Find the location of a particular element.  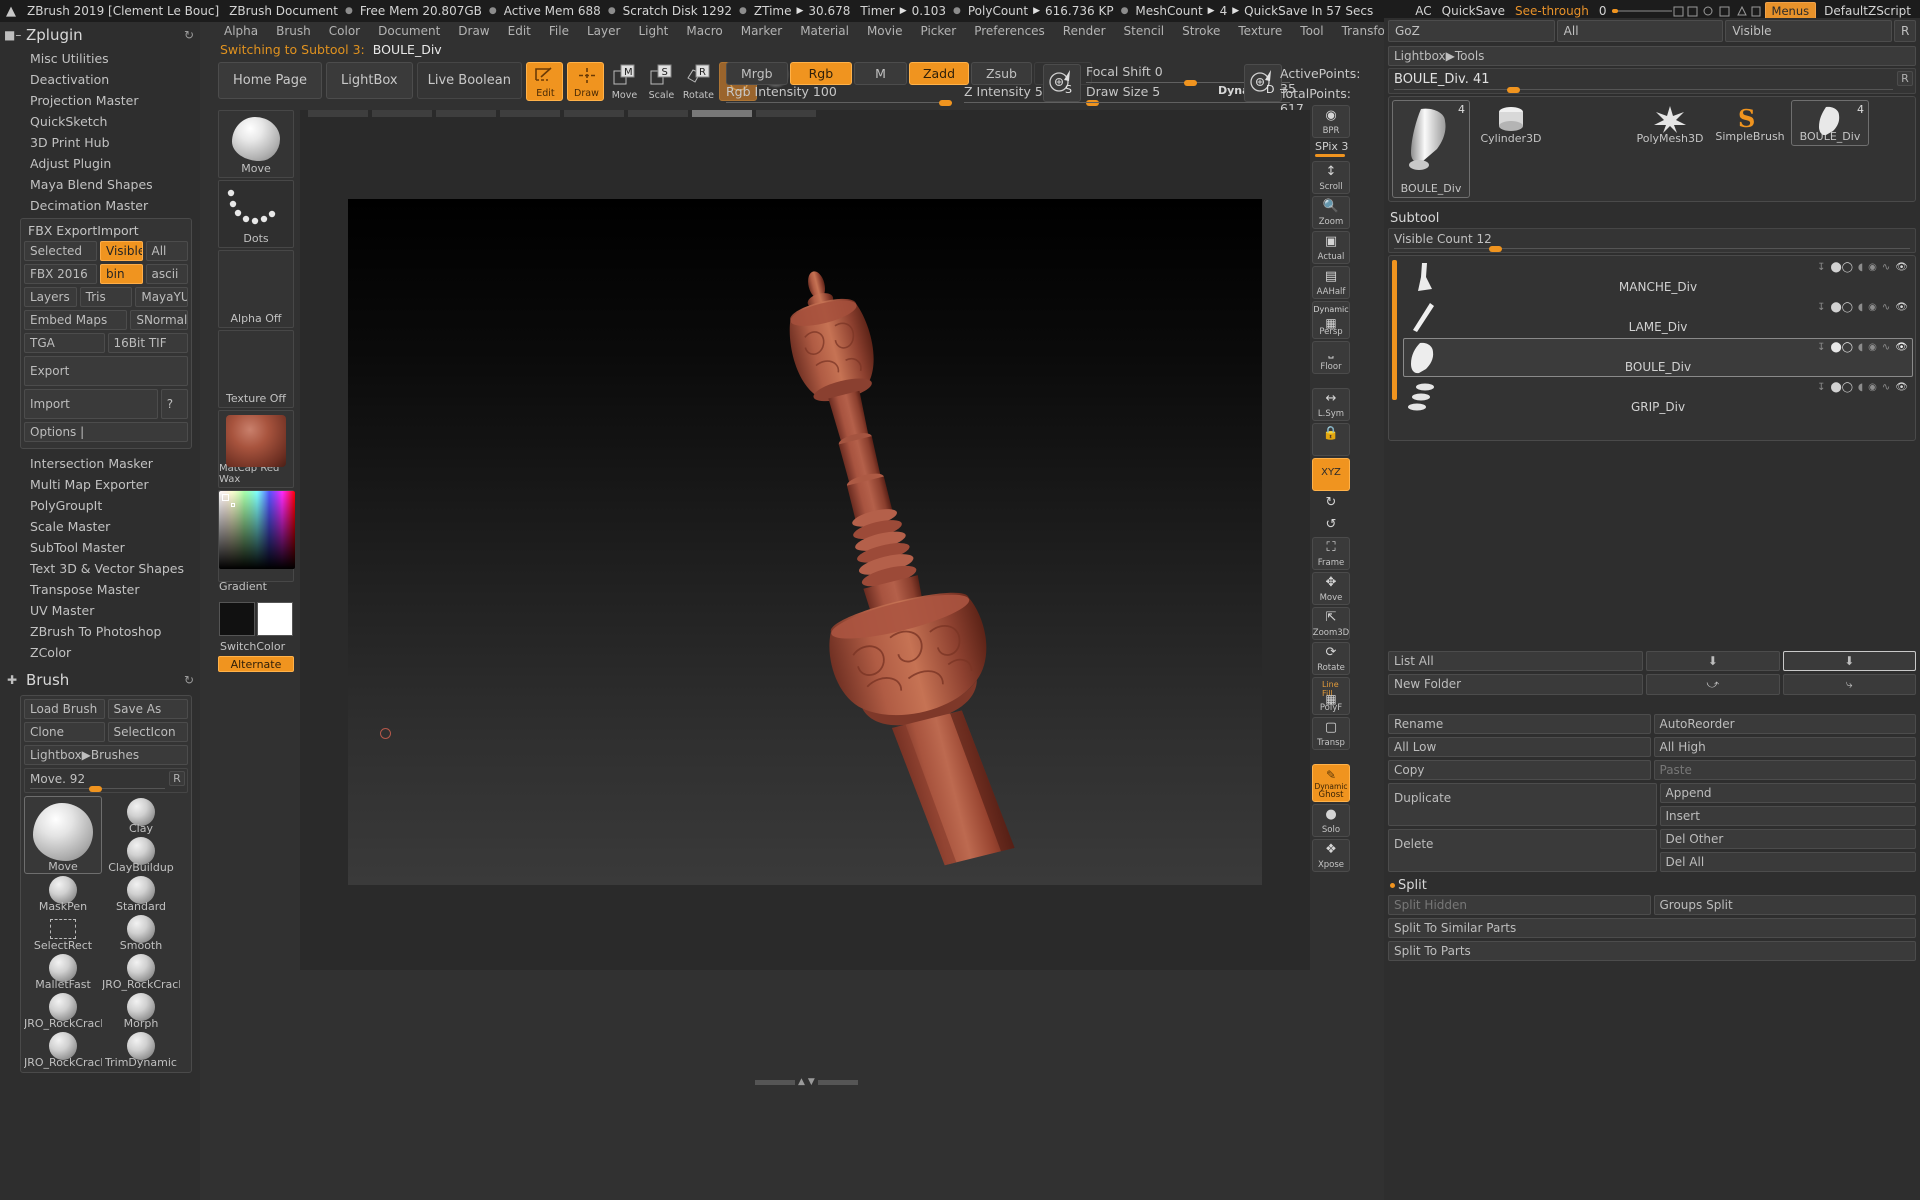

local-symmetry-icon: ↔ L.Sym is located at coordinates (1331, 404).